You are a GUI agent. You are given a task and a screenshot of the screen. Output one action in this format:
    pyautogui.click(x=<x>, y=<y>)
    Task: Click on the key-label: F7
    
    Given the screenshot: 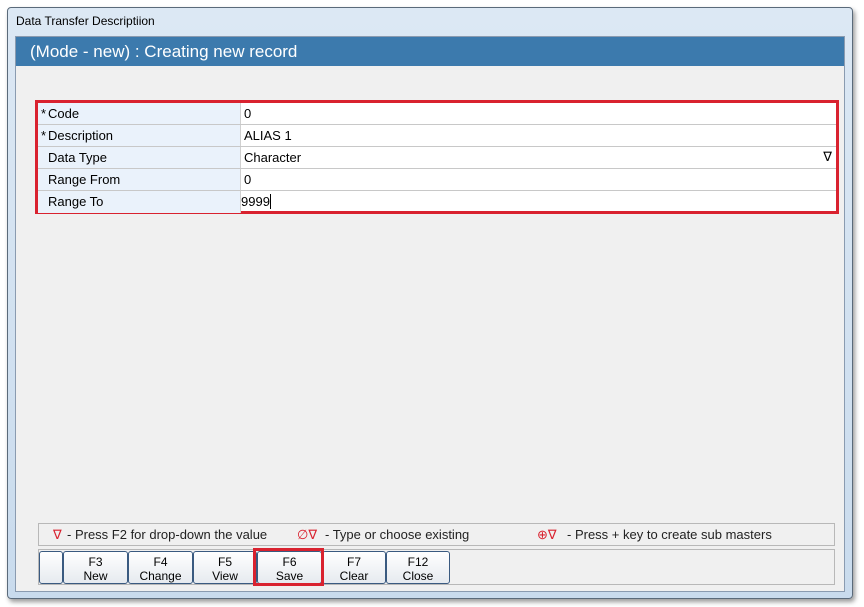 What is the action you would take?
    pyautogui.click(x=353, y=562)
    